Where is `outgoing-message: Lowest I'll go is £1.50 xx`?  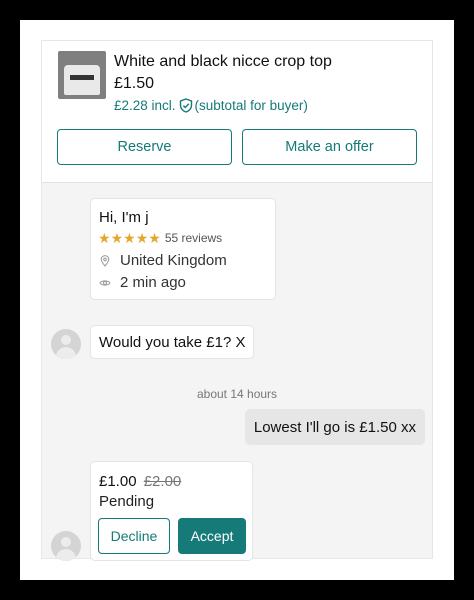 outgoing-message: Lowest I'll go is £1.50 xx is located at coordinates (334, 427).